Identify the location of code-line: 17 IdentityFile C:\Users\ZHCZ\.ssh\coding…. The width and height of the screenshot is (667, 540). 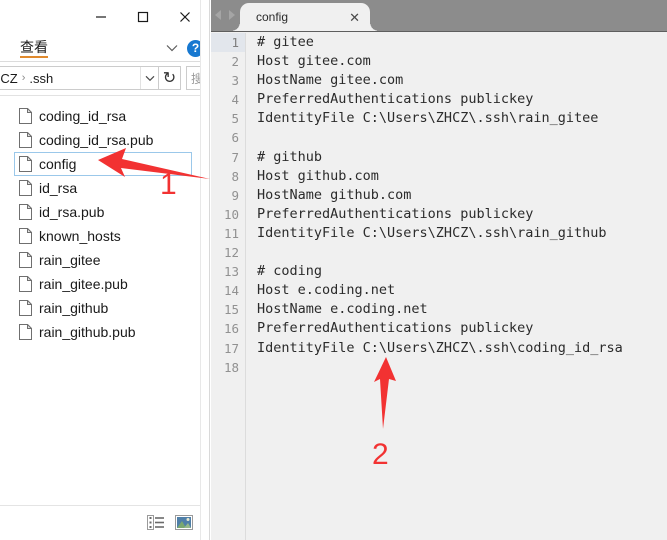
(439, 348).